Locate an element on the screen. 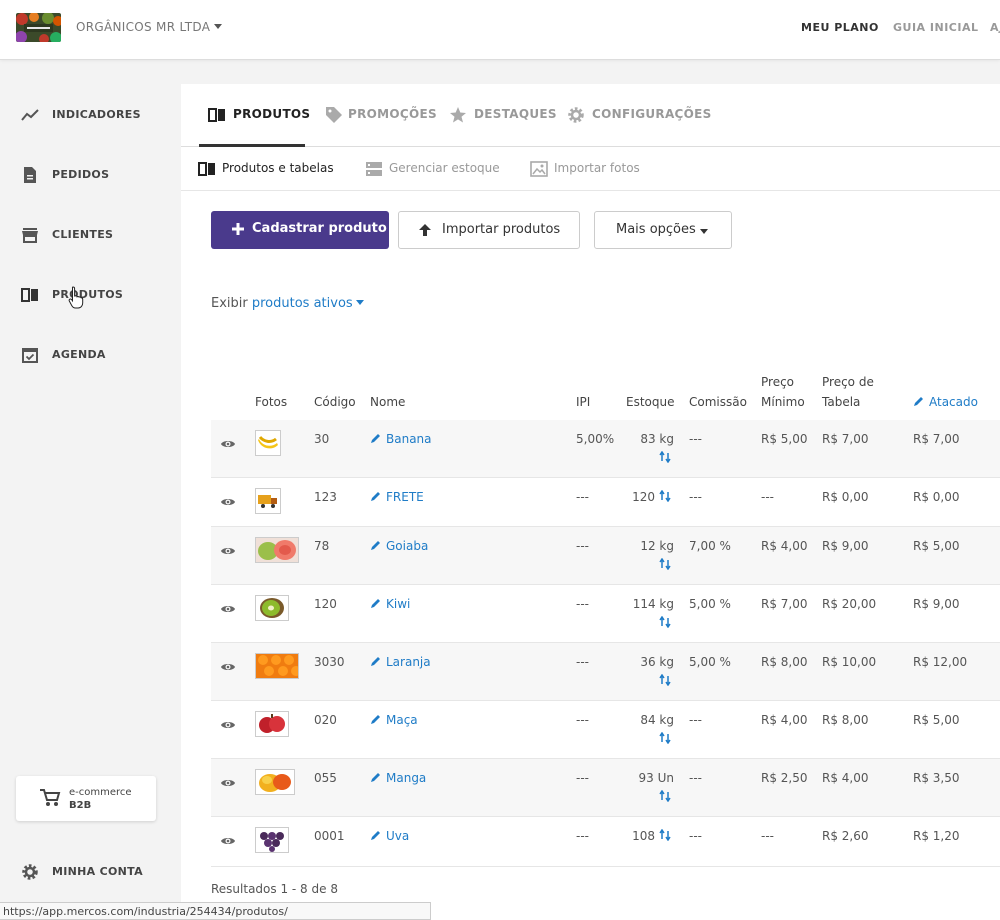  product-code: 120 is located at coordinates (325, 604).